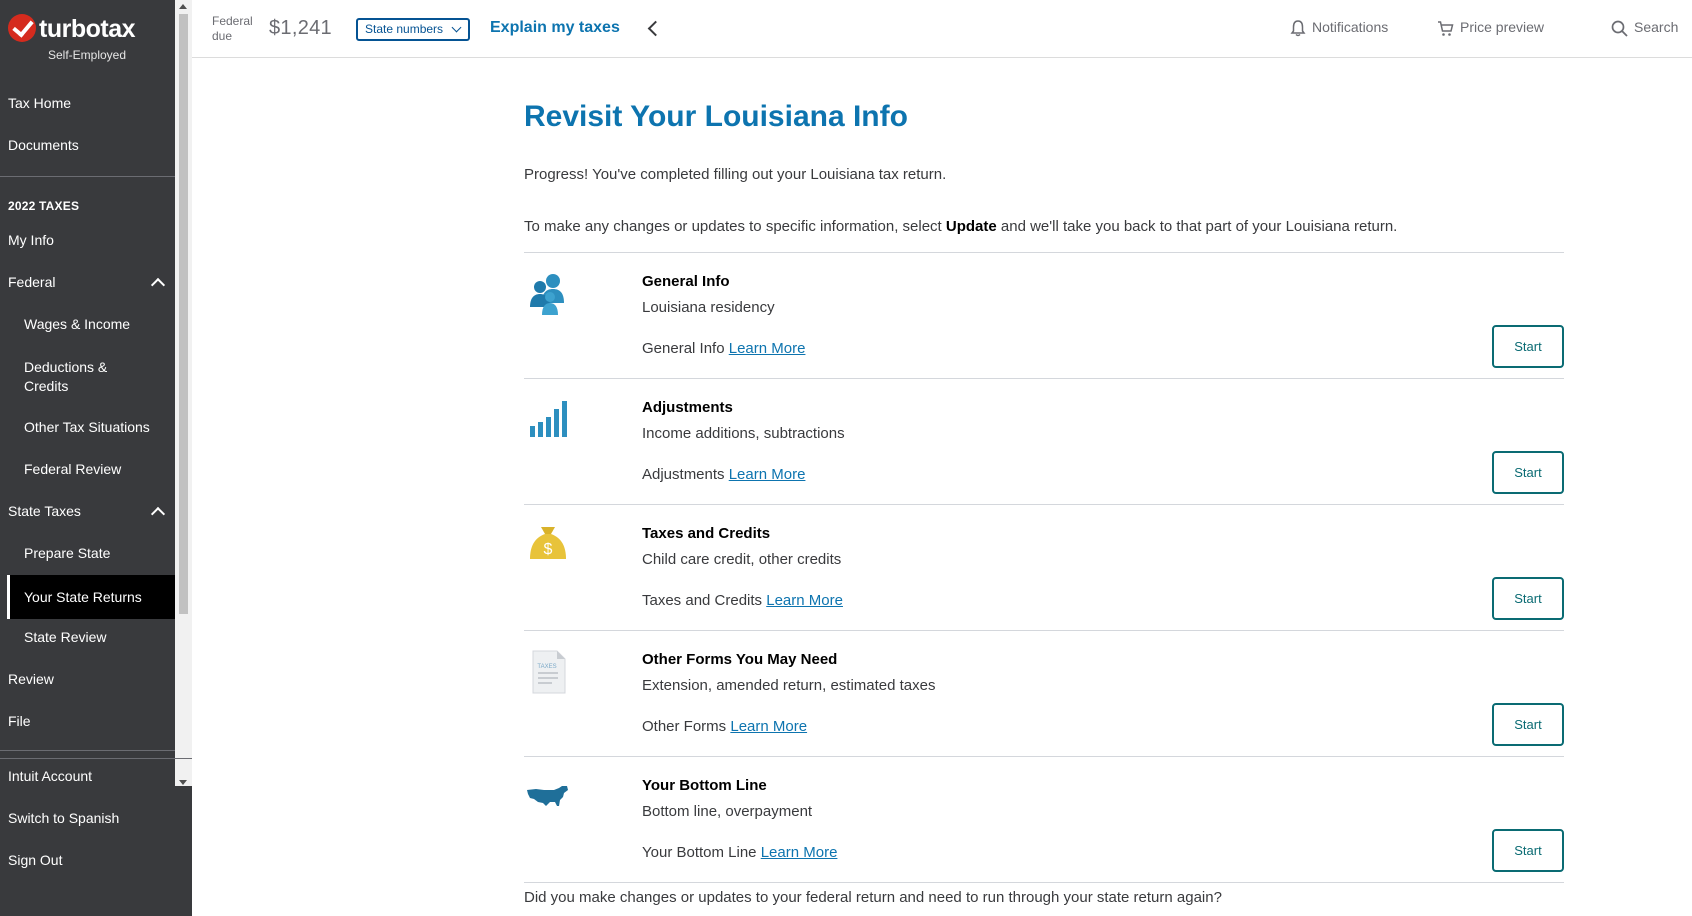 This screenshot has width=1692, height=916. Describe the element at coordinates (413, 29) in the screenshot. I see `state-numbers-dropdown: State numbers` at that location.